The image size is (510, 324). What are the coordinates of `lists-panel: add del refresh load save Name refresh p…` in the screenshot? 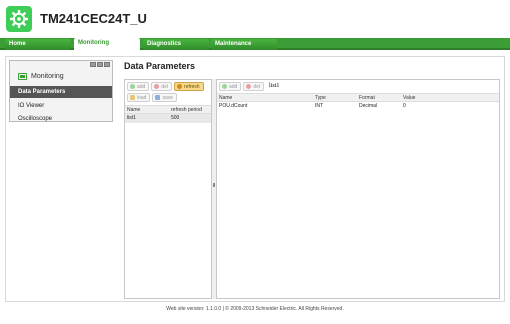 It's located at (168, 189).